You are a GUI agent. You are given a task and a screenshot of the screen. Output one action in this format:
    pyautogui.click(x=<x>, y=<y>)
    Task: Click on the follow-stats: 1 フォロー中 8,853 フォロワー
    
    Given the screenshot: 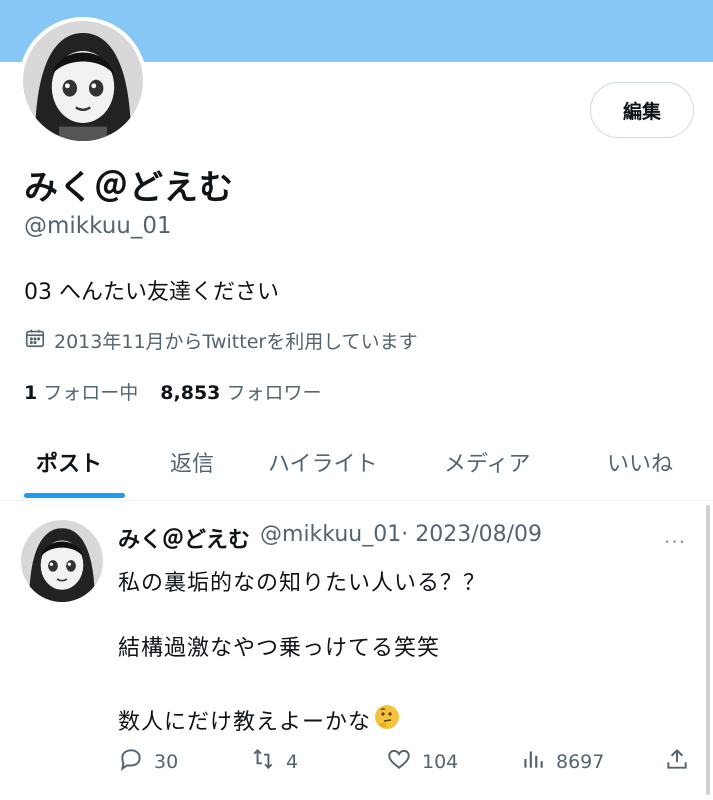 What is the action you would take?
    pyautogui.click(x=172, y=391)
    